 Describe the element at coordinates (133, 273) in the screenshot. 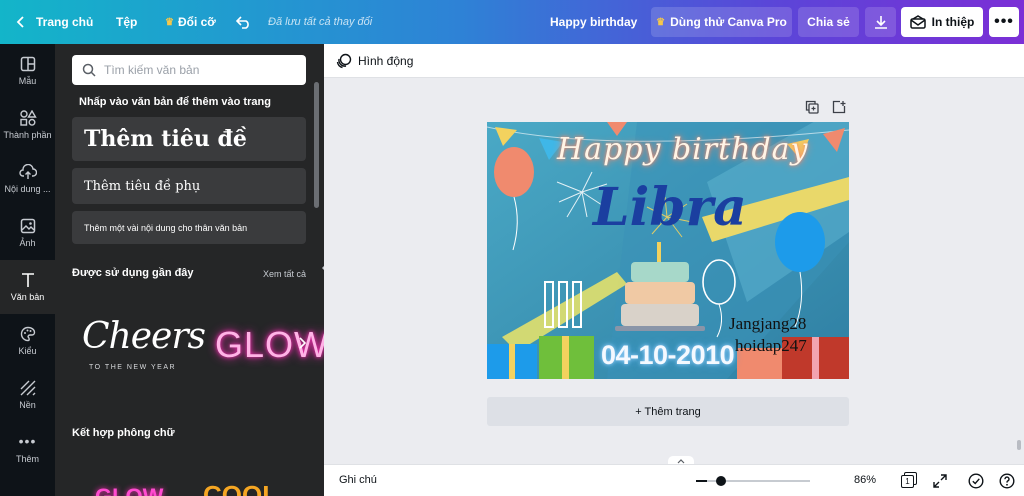

I see `recent-section-title: Được sử dụng gần đây` at that location.